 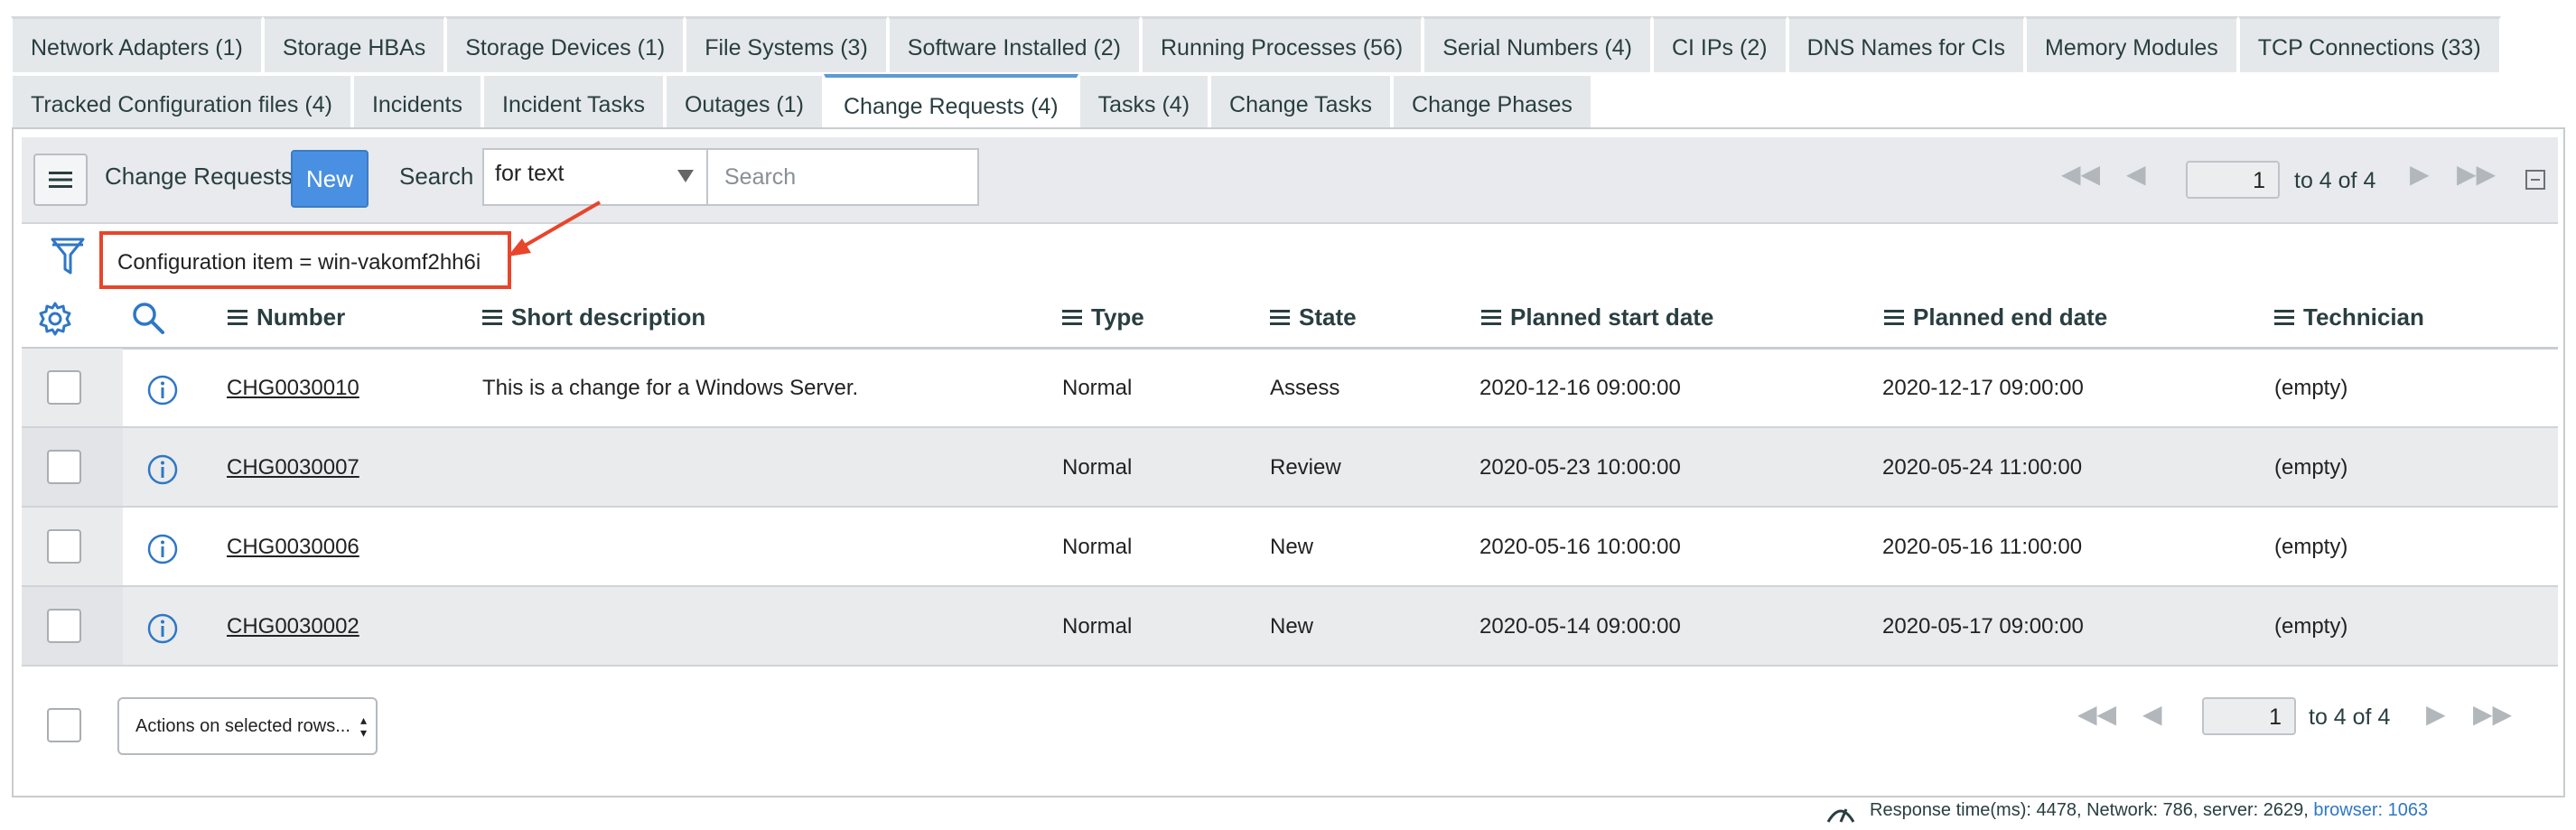 I want to click on planned-start-cell: 2020-05-14 09:00:00, so click(x=1580, y=626).